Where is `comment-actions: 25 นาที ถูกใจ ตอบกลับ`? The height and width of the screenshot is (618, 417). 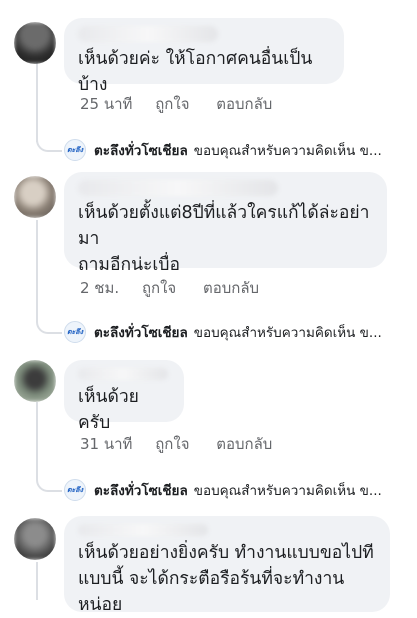
comment-actions: 25 นาที ถูกใจ ตอบกลับ is located at coordinates (176, 104).